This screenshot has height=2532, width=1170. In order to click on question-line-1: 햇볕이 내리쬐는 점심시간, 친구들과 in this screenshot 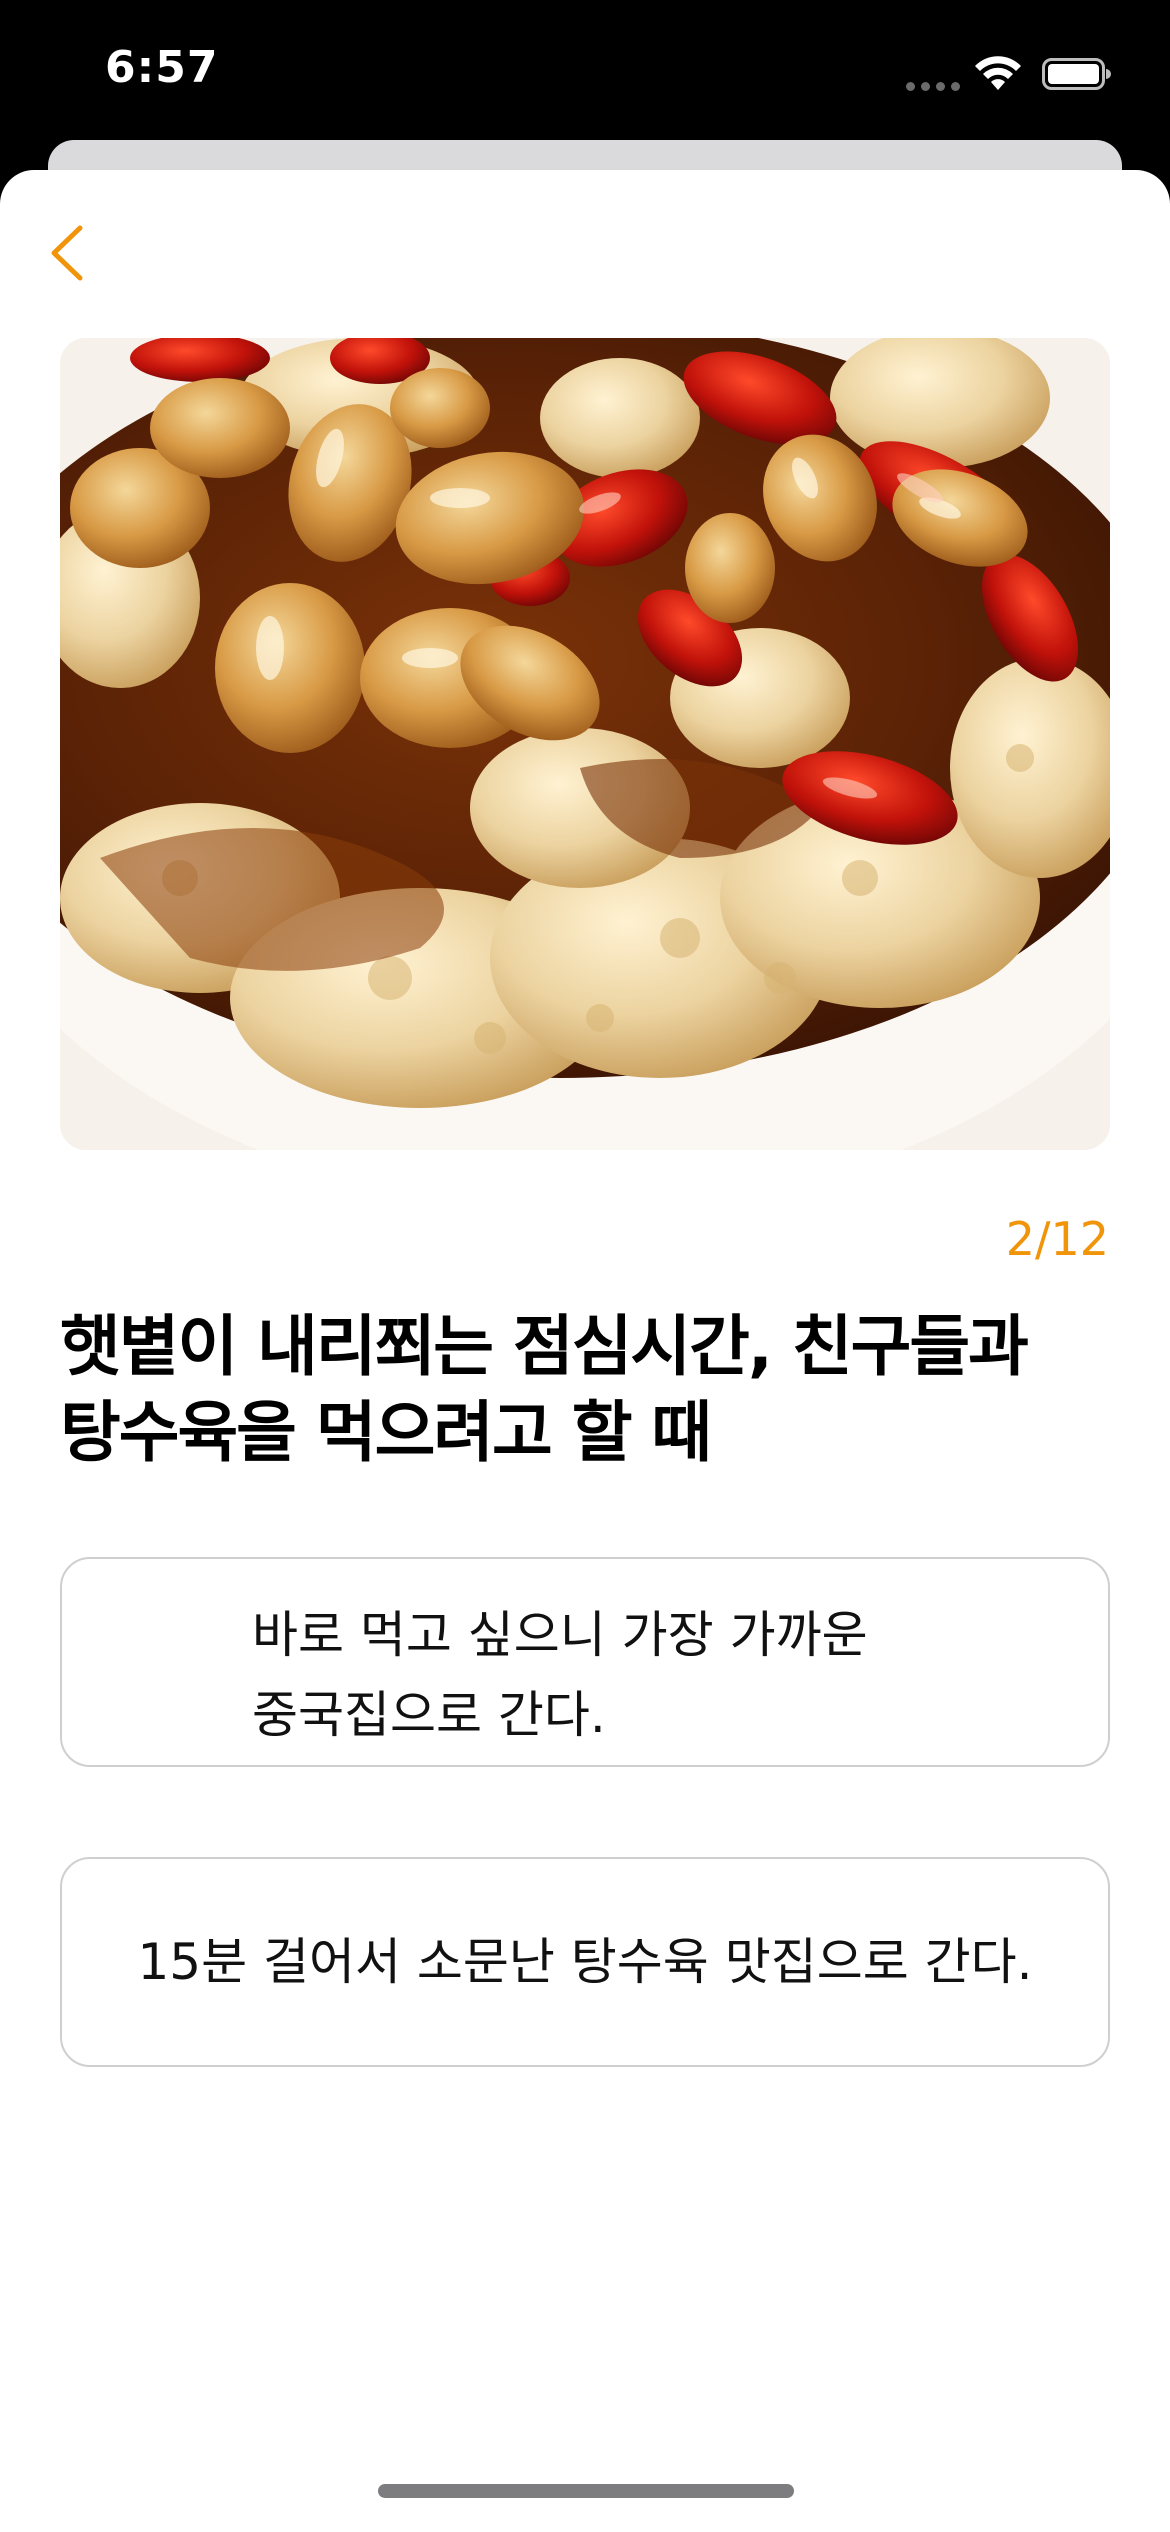, I will do `click(544, 1346)`.